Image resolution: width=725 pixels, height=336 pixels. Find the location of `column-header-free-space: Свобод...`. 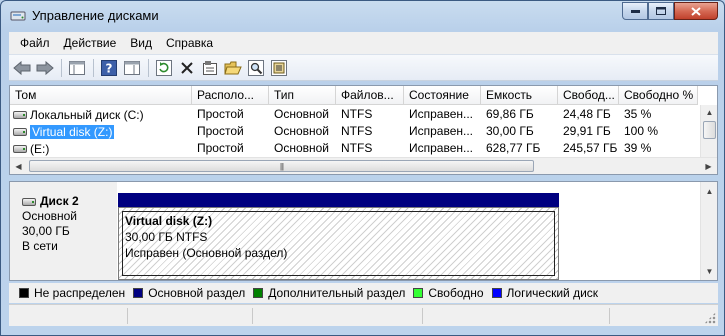

column-header-free-space: Свобод... is located at coordinates (588, 95).